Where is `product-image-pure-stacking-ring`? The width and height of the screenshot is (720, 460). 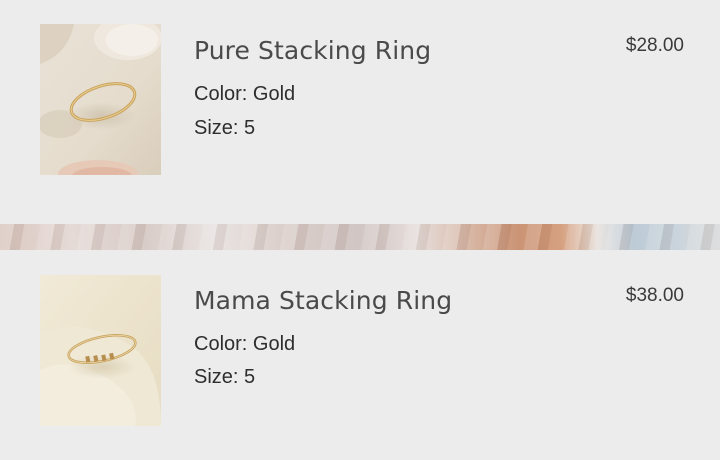 product-image-pure-stacking-ring is located at coordinates (100, 99).